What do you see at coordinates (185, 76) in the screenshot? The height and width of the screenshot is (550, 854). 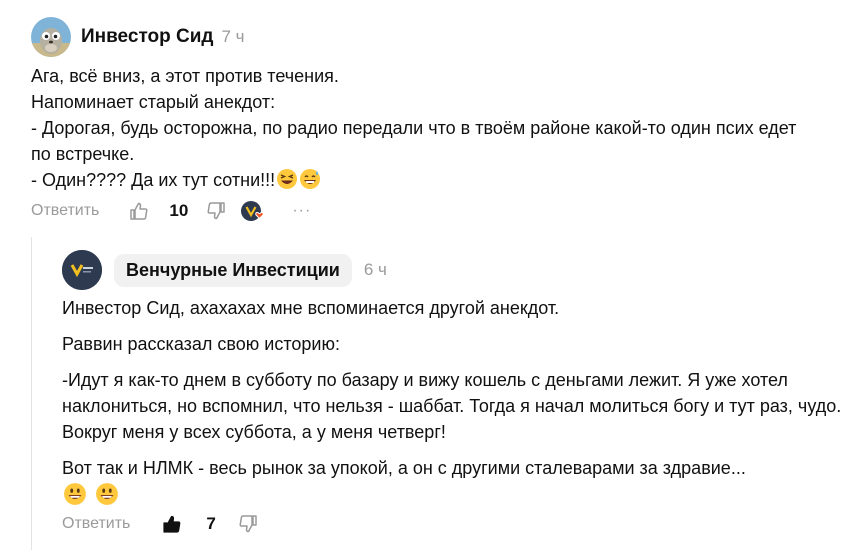 I see `comment-line: Ага, всё вниз, а этот против течения.` at bounding box center [185, 76].